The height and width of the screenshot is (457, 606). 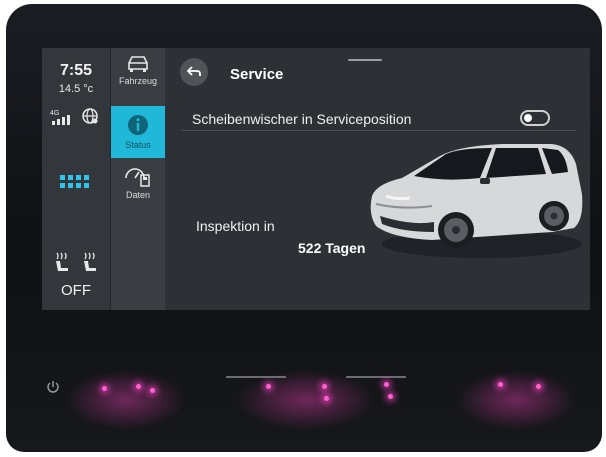 I want to click on power-icon, so click(x=53, y=387).